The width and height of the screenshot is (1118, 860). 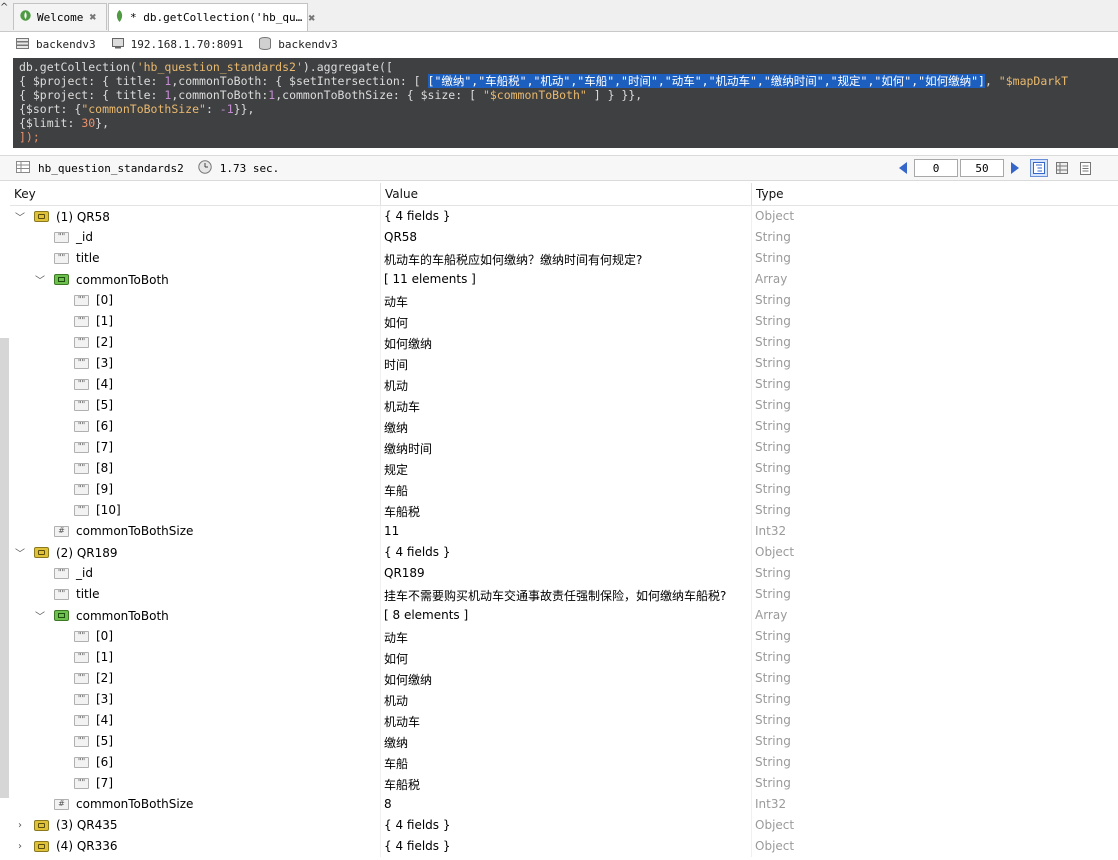 What do you see at coordinates (770, 194) in the screenshot?
I see `type-column-header: Type` at bounding box center [770, 194].